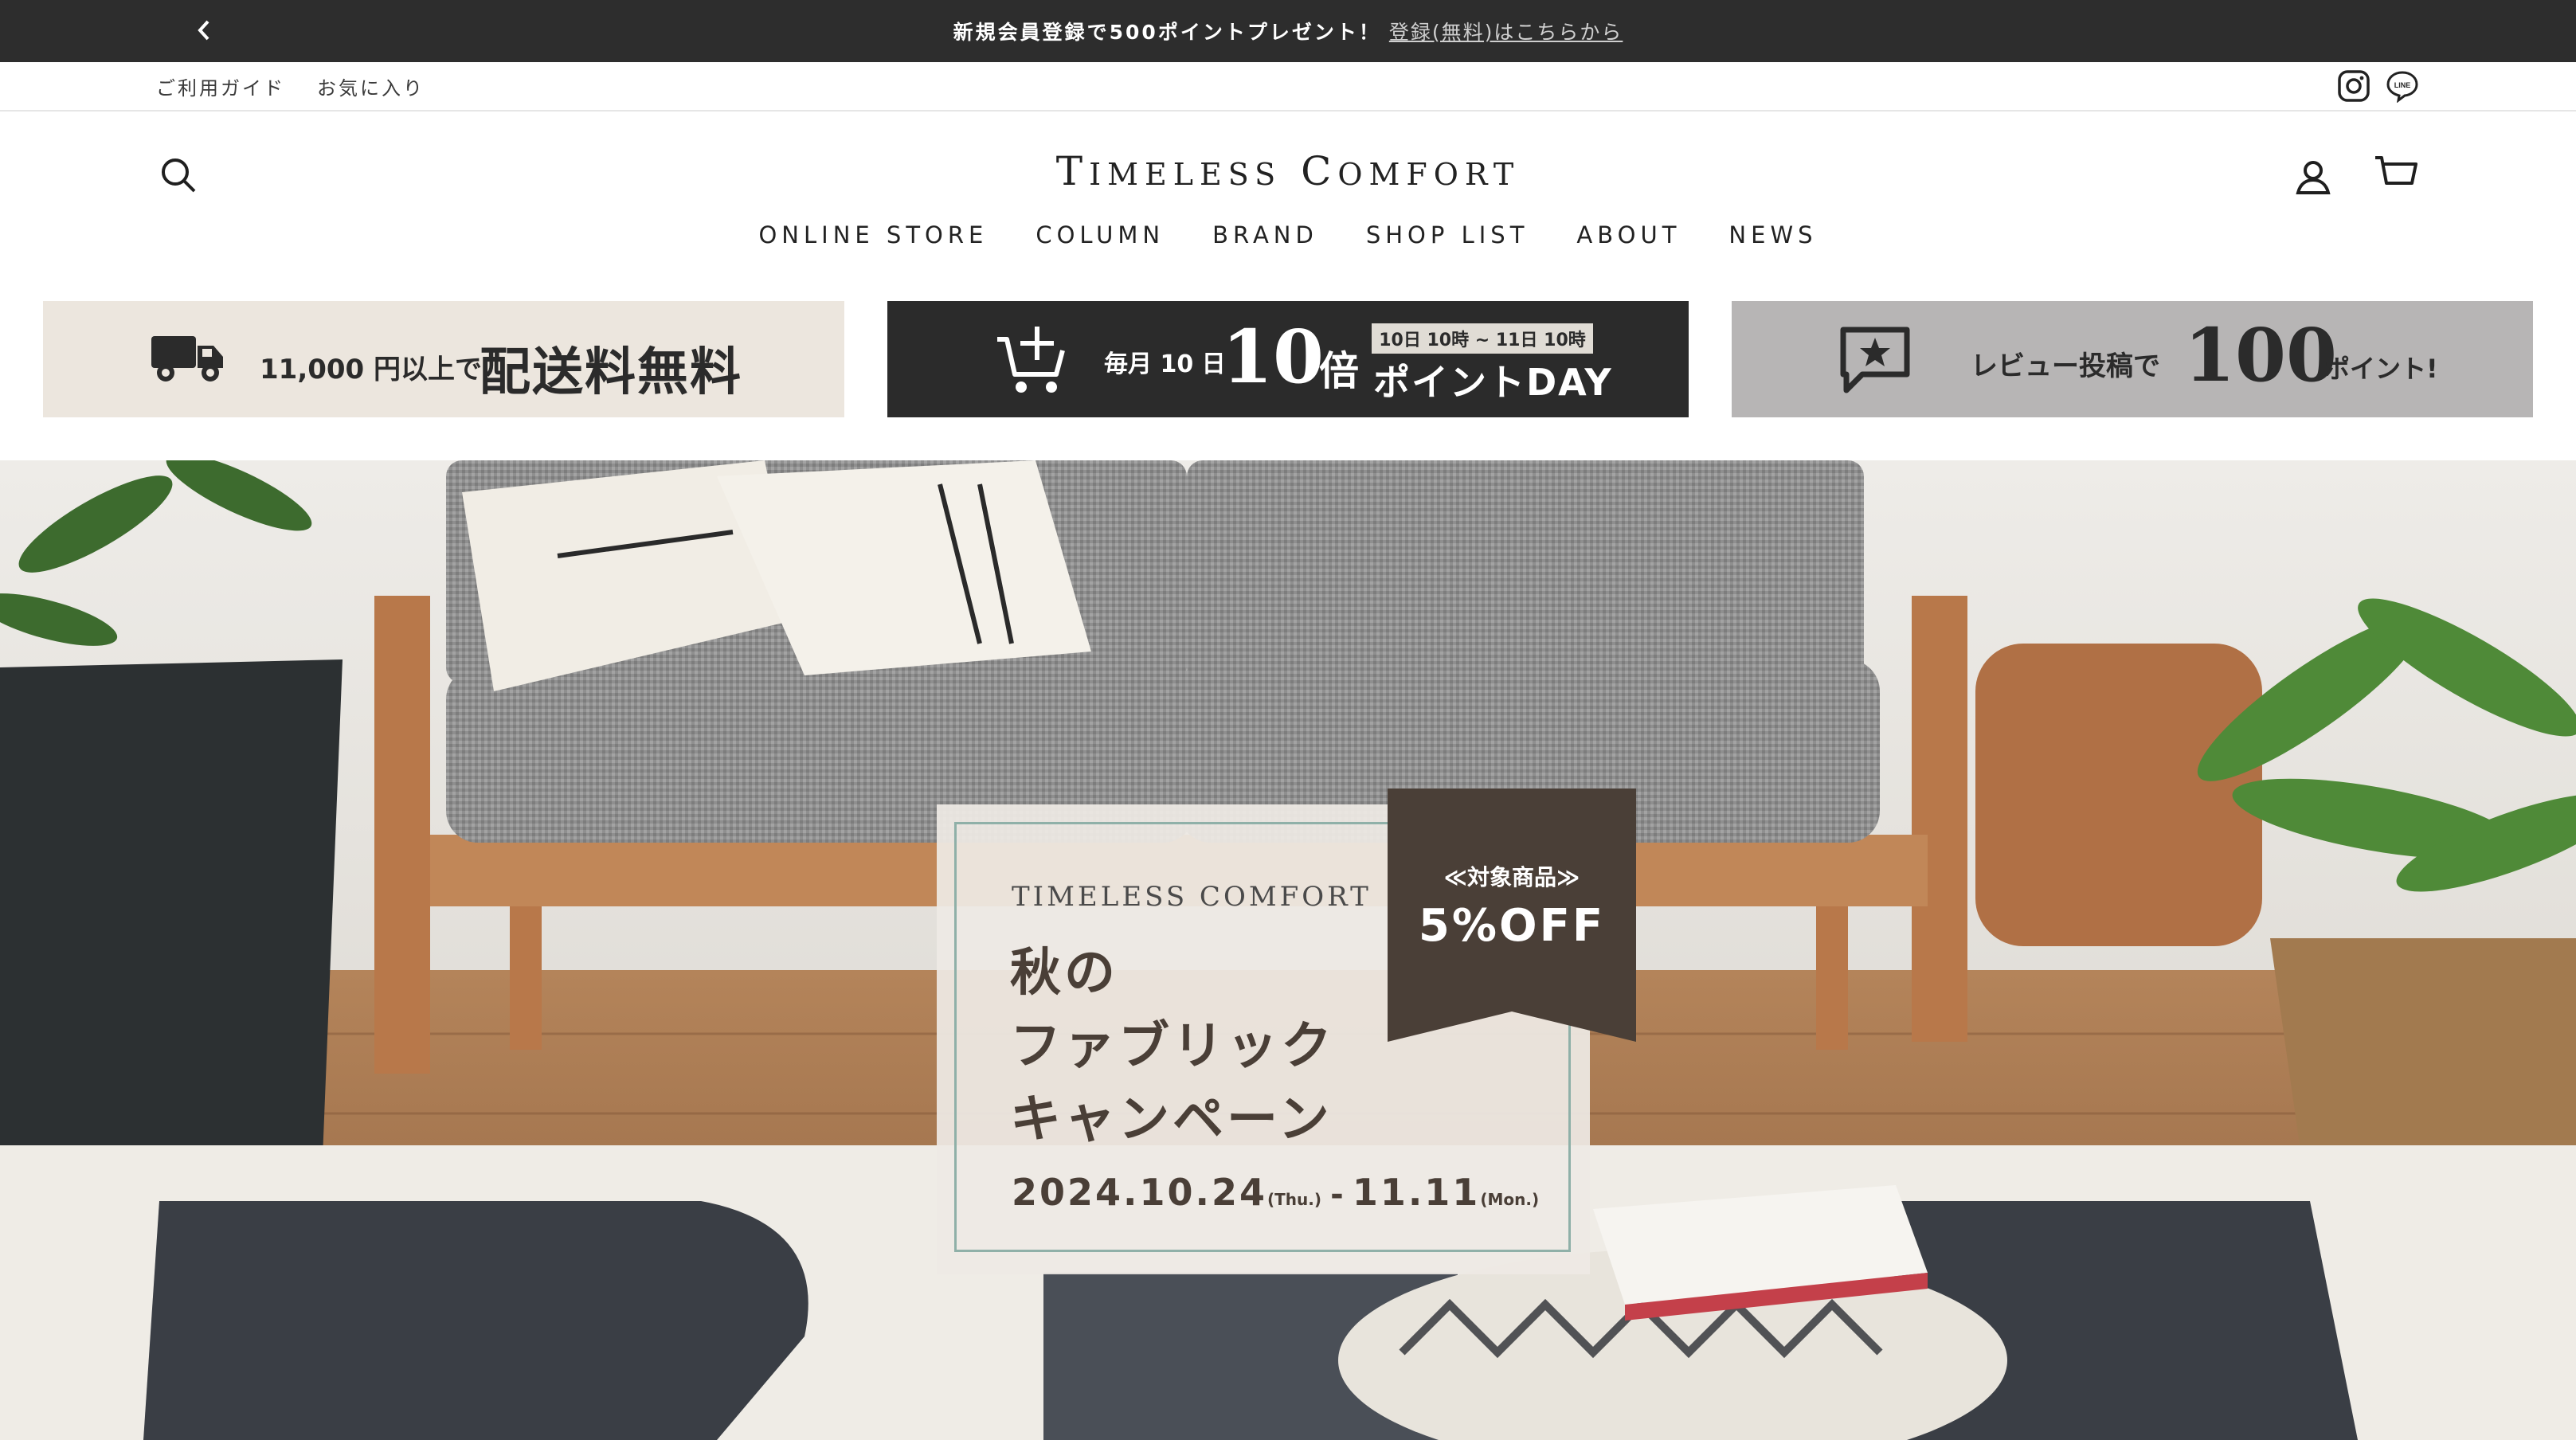 Image resolution: width=2576 pixels, height=1440 pixels. I want to click on account-icon, so click(2313, 177).